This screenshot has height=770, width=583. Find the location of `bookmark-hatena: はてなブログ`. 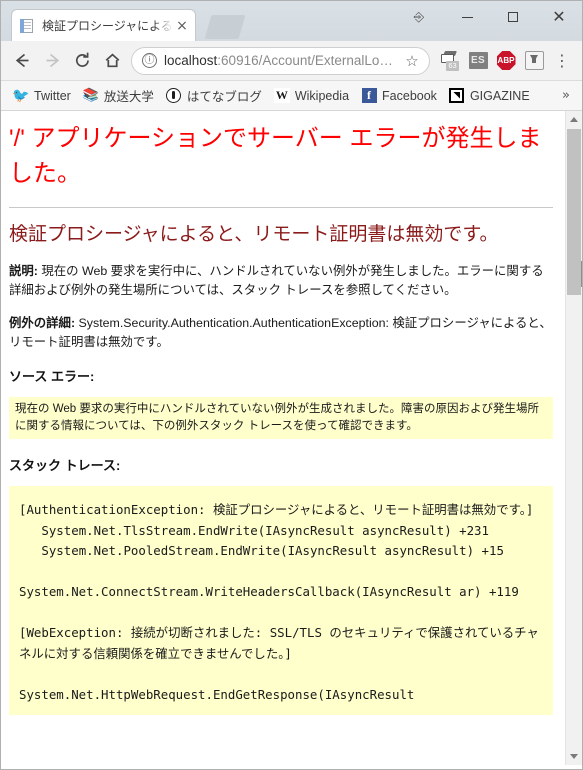

bookmark-hatena: はてなブログ is located at coordinates (214, 96).